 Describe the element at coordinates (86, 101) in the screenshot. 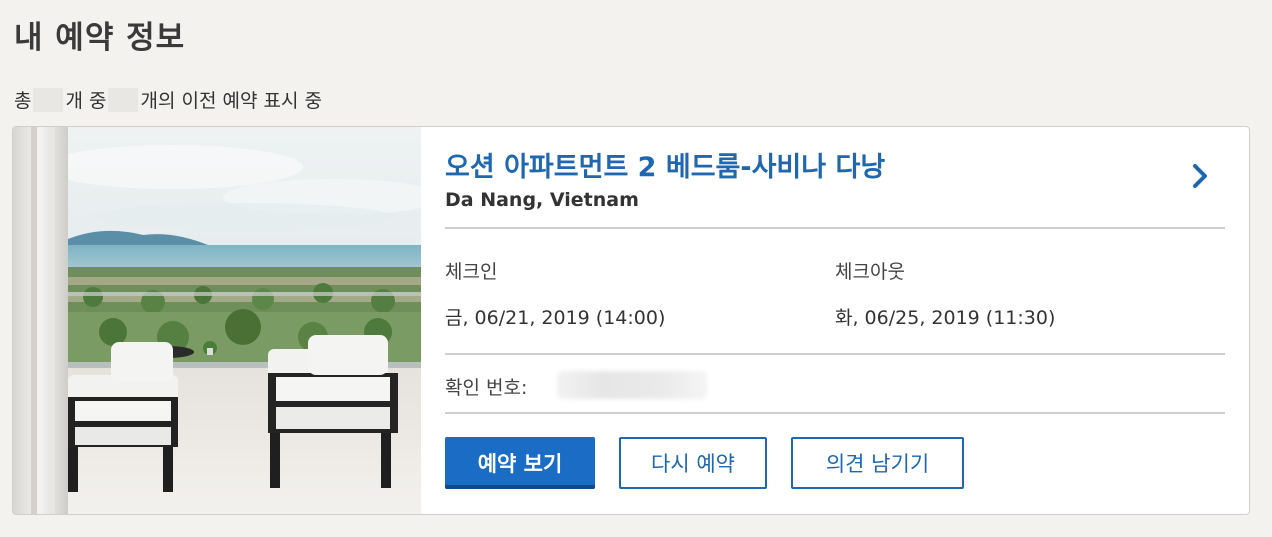

I see `summary-count-unit: 개 중` at that location.